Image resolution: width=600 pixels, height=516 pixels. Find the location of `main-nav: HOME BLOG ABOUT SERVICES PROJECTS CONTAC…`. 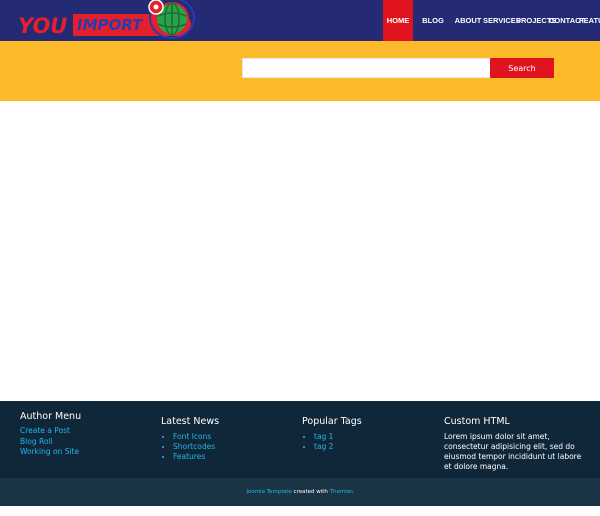

main-nav: HOME BLOG ABOUT SERVICES PROJECTS CONTAC… is located at coordinates (491, 20).